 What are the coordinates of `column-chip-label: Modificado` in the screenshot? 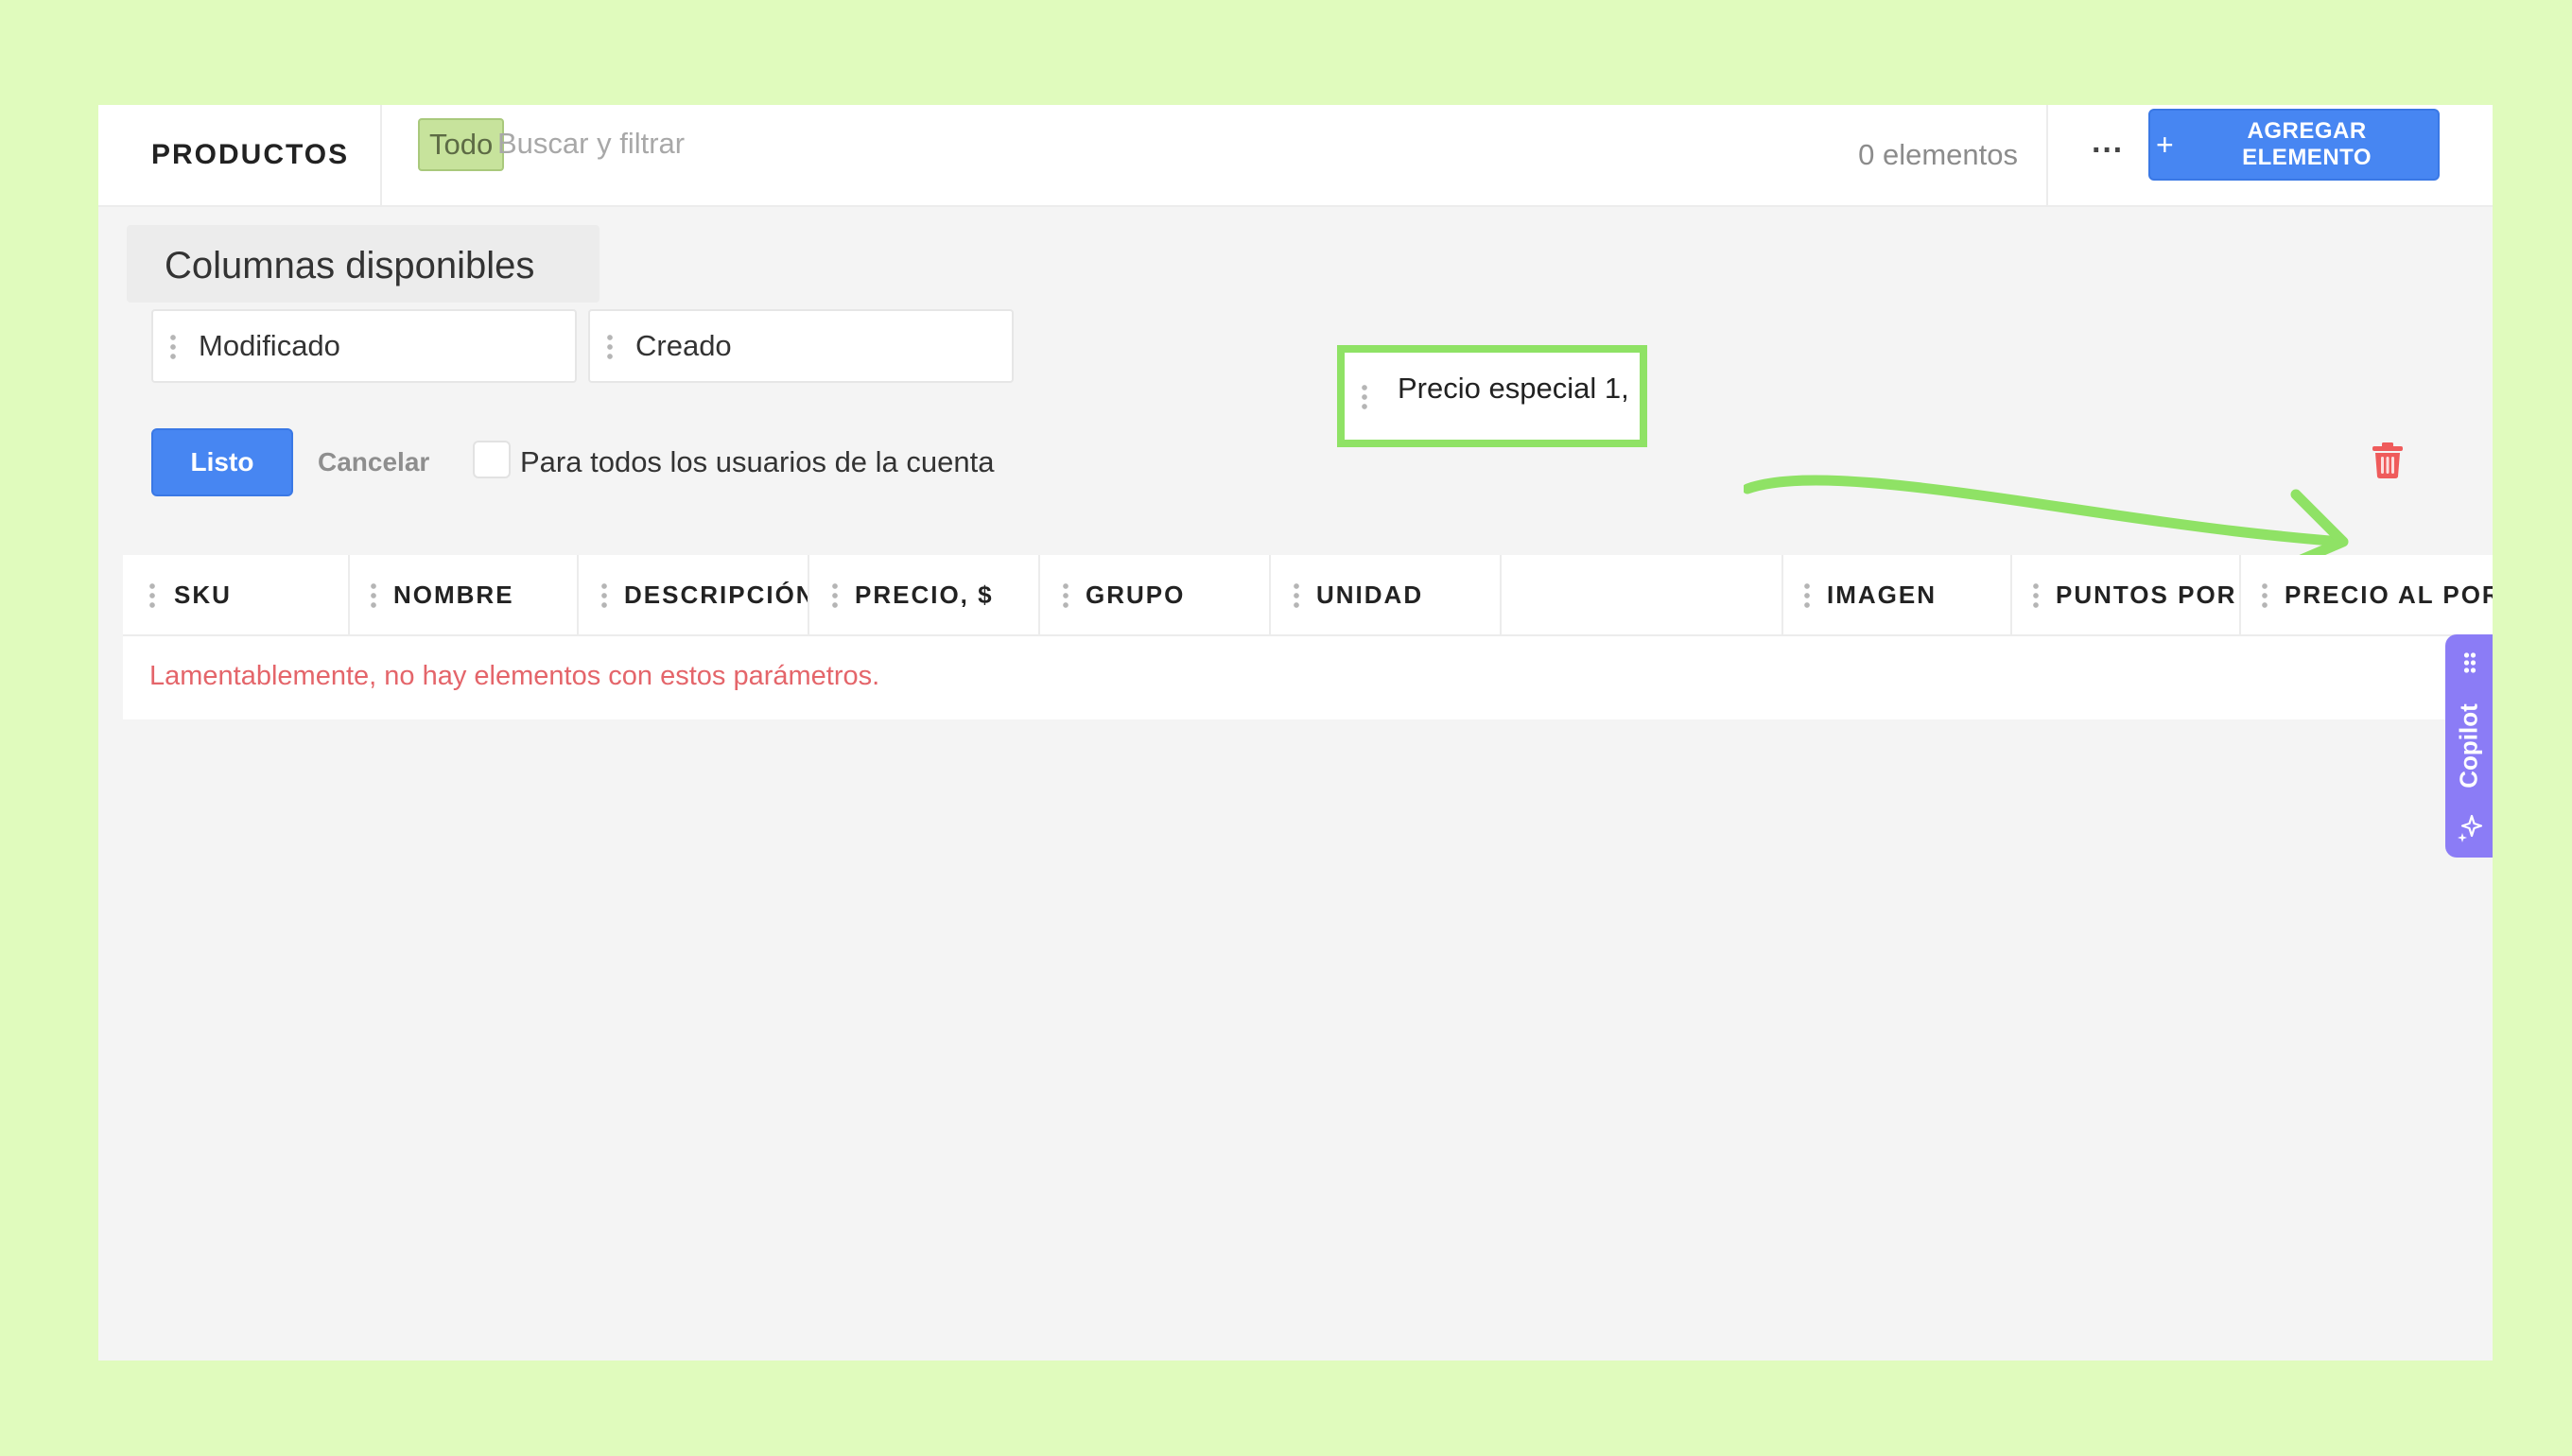 It's located at (269, 345).